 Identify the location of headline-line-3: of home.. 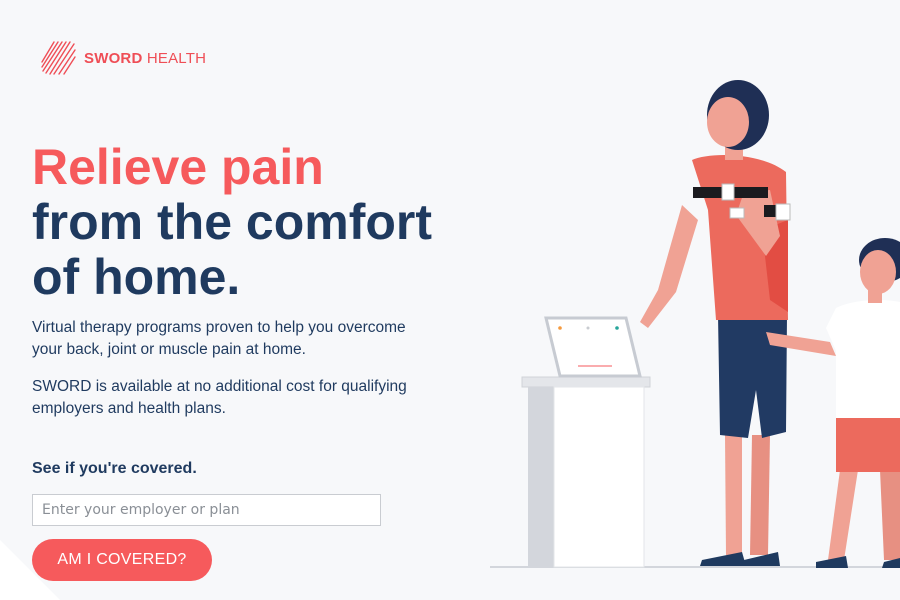
(136, 277).